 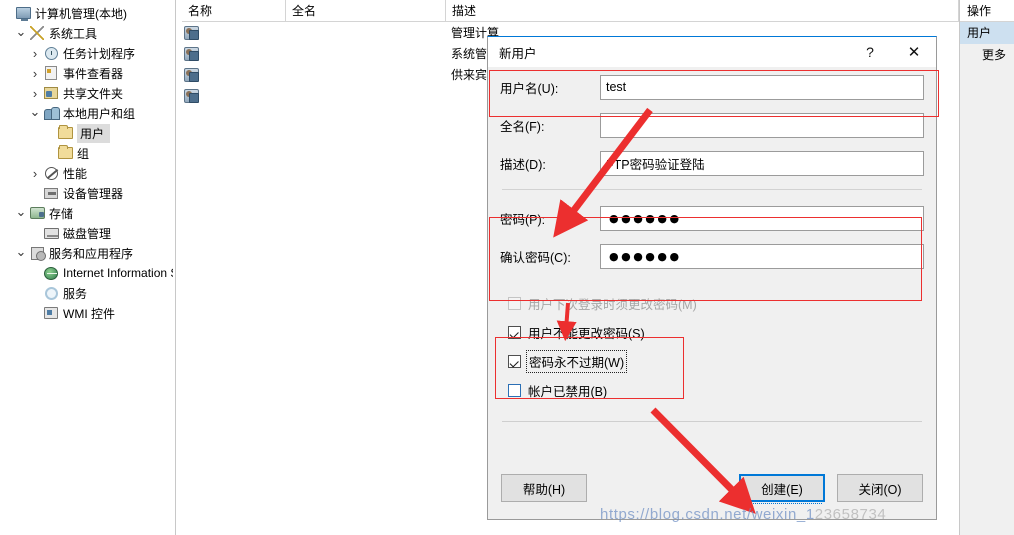 I want to click on disk-management-icon-glyph, so click(x=51, y=233).